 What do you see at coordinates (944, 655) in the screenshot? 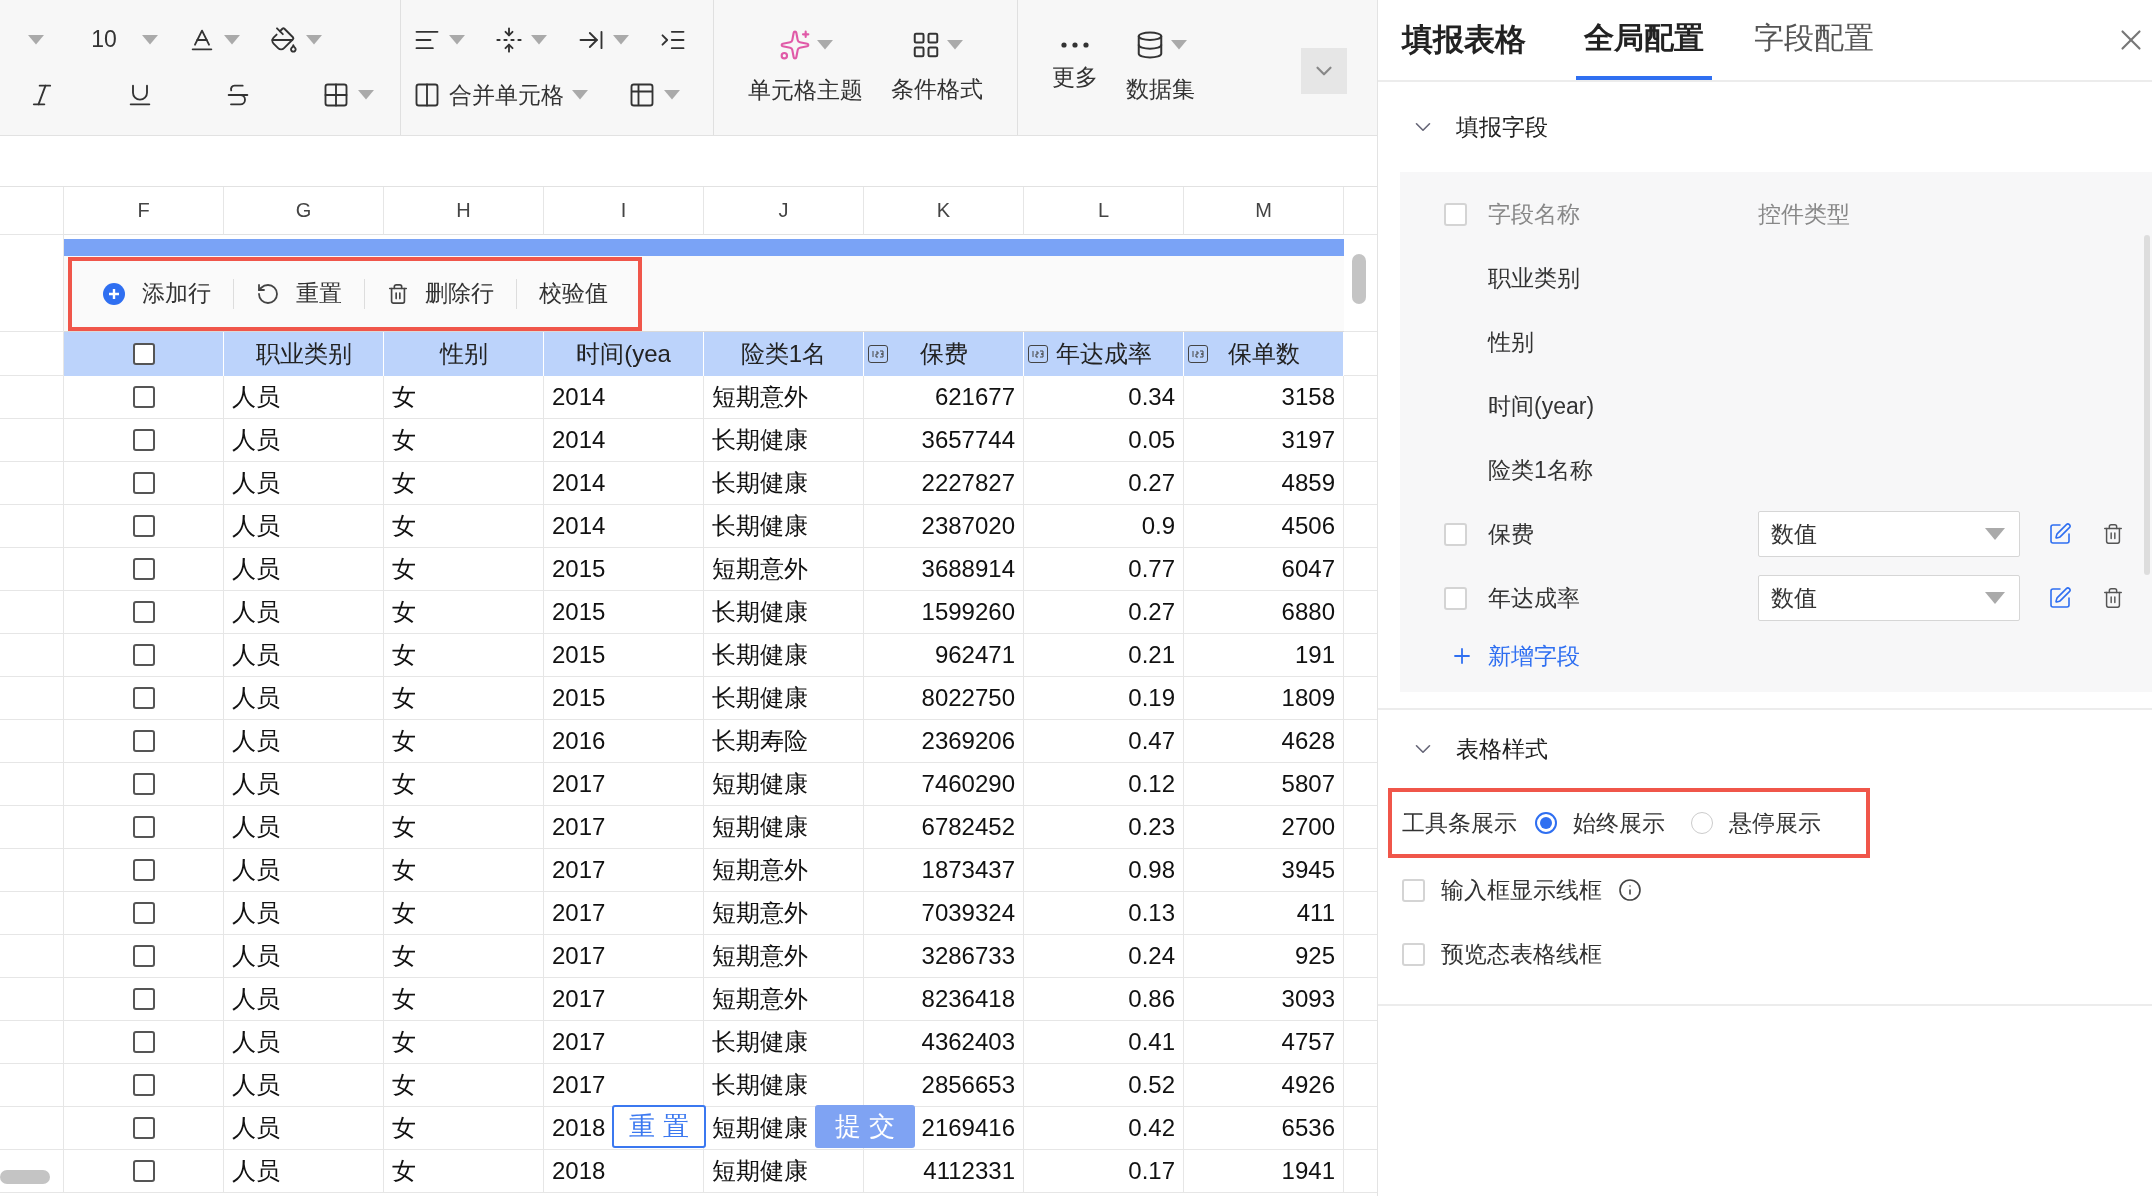
I see `table-cell: 962471` at bounding box center [944, 655].